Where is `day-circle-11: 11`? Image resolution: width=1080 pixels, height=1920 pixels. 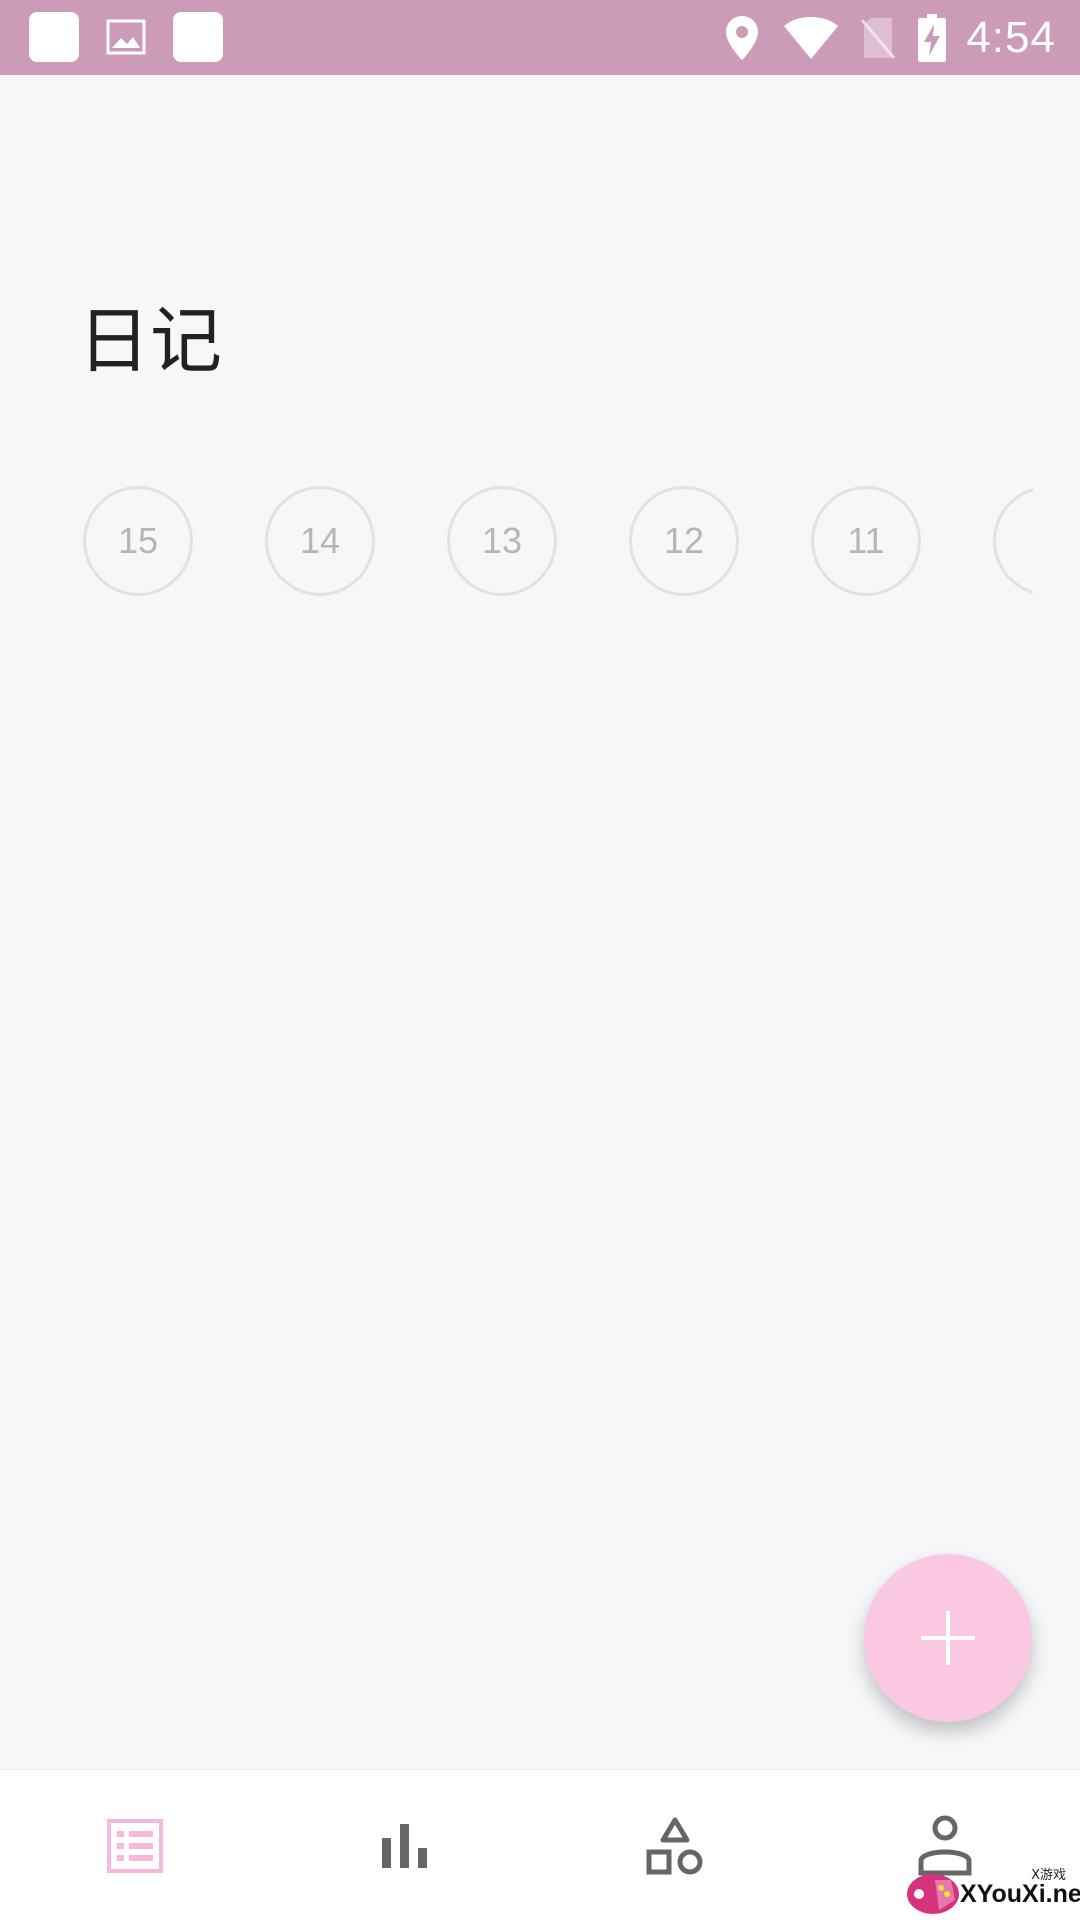
day-circle-11: 11 is located at coordinates (866, 541).